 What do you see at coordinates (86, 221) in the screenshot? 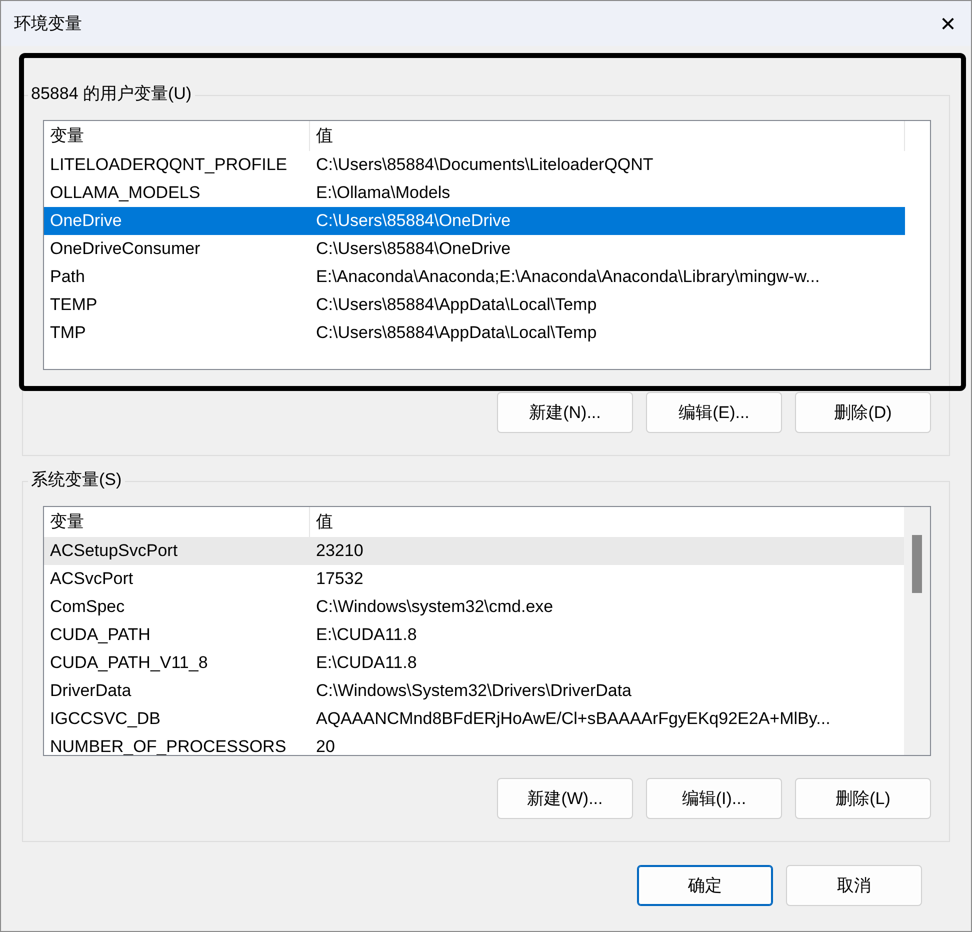
I see `variable-name: OneDrive` at bounding box center [86, 221].